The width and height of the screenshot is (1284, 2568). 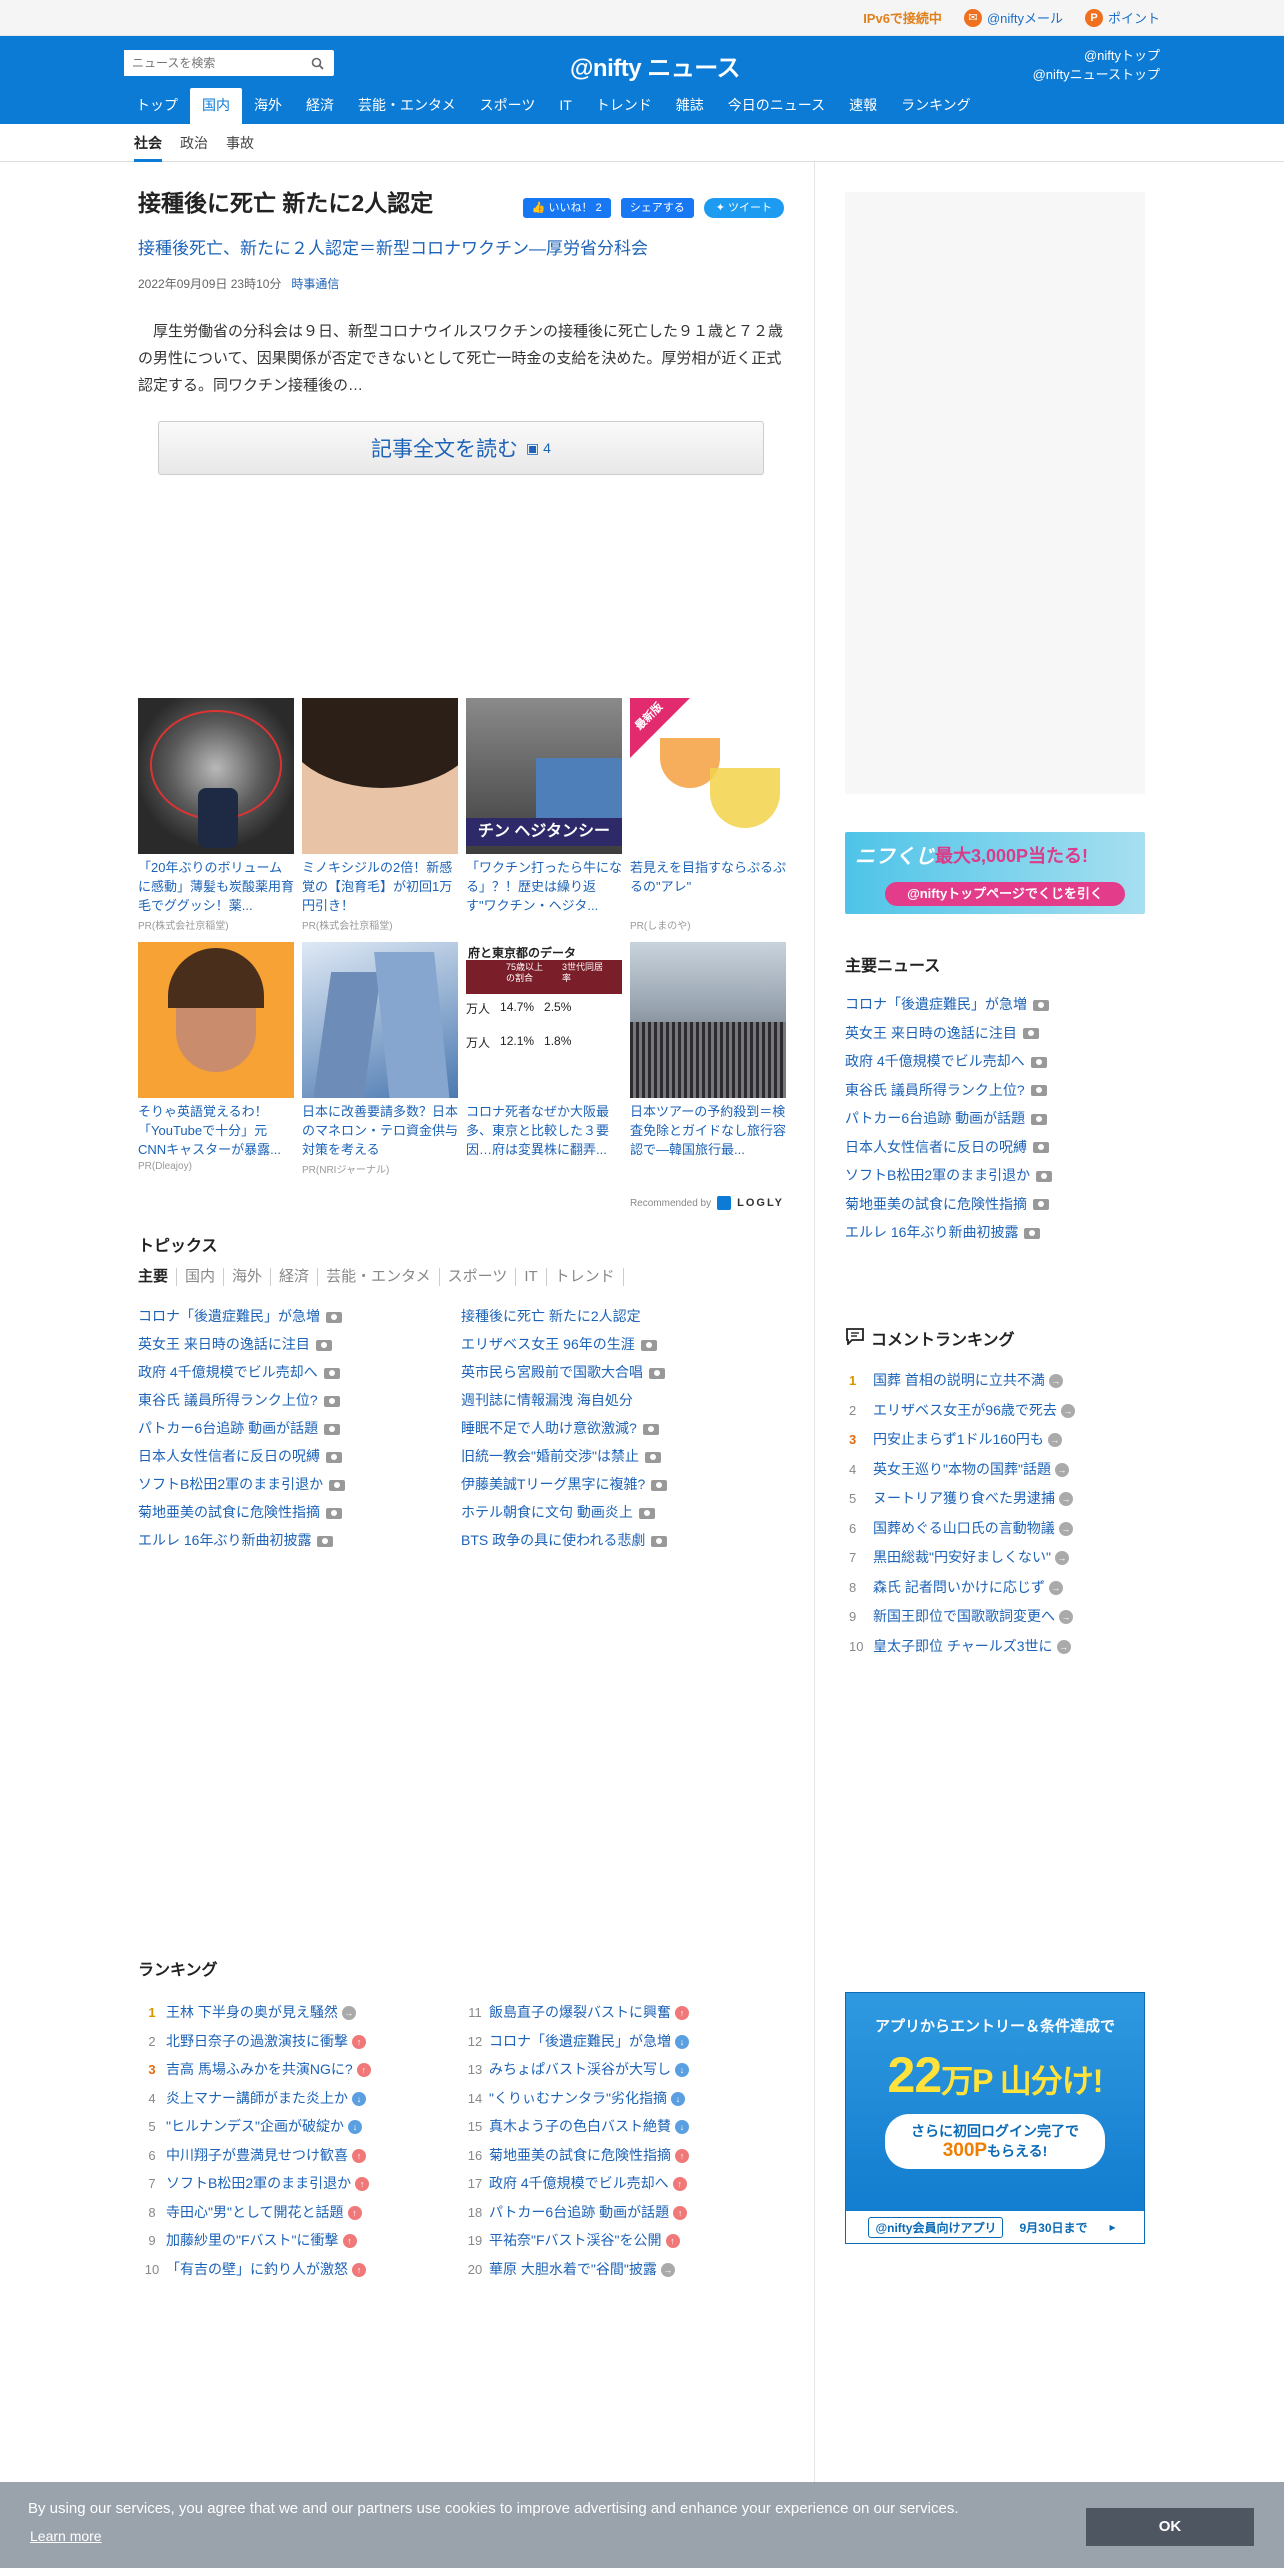 What do you see at coordinates (622, 1372) in the screenshot?
I see `topic-link: 英市民ら宮殿前で国歌大合唱` at bounding box center [622, 1372].